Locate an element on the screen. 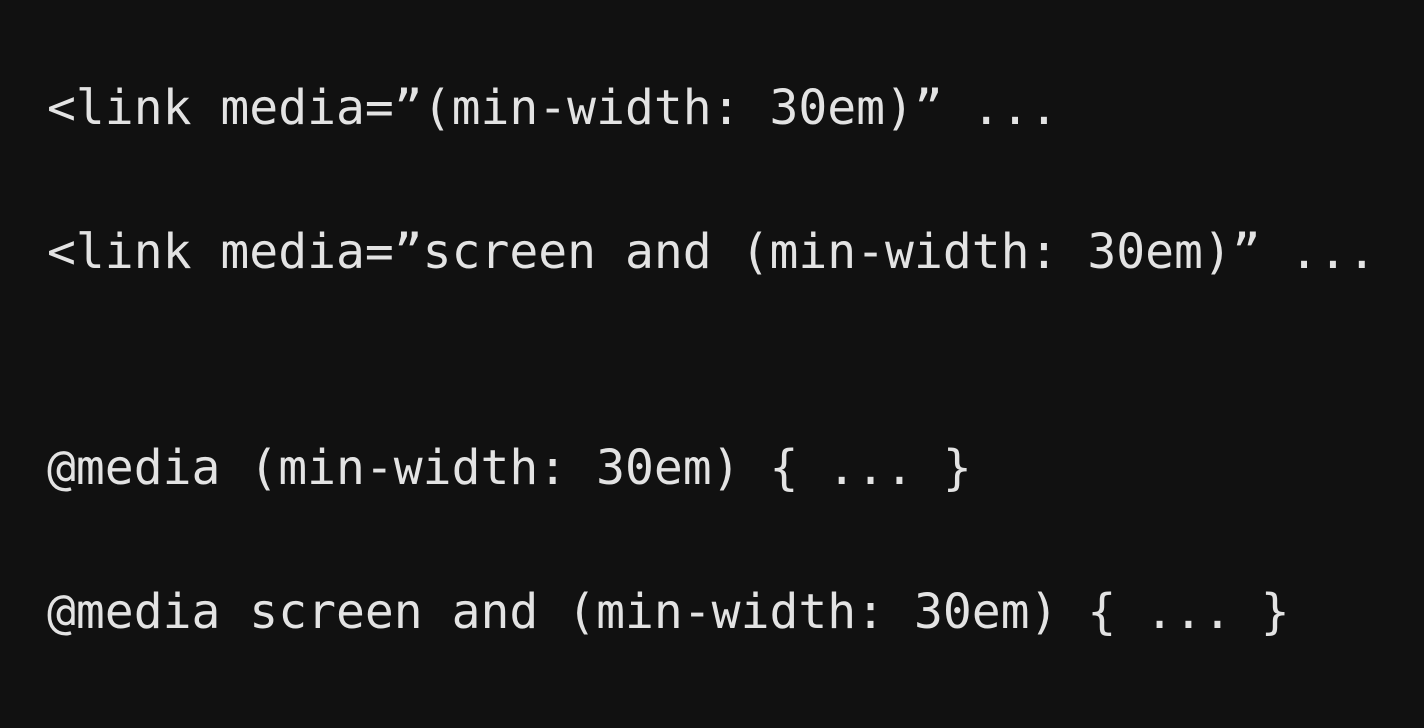  code-line-at-media-query: @media (min-width: 30em) { ... } is located at coordinates (509, 468).